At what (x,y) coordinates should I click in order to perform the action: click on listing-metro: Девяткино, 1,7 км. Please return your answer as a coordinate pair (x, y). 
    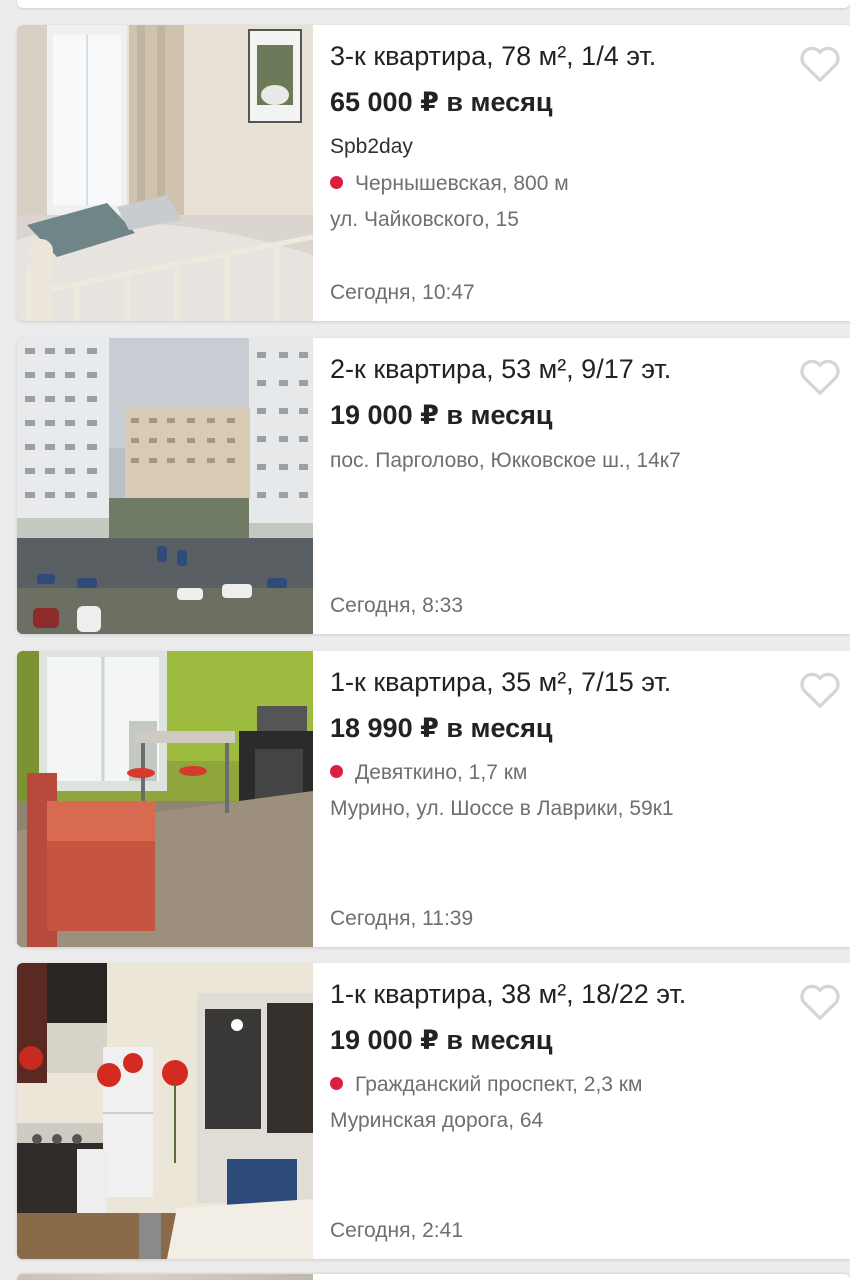
    Looking at the image, I should click on (428, 773).